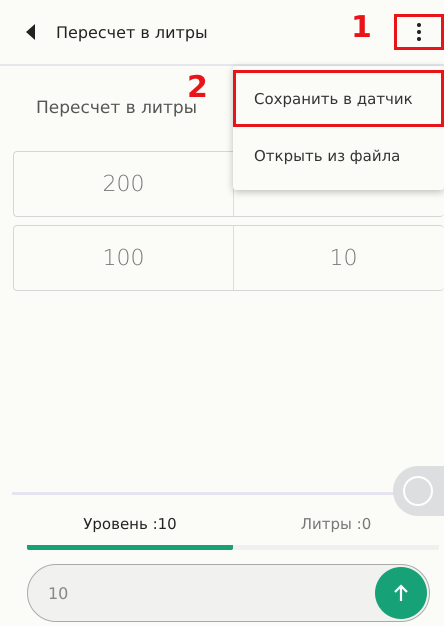 The image size is (444, 626). Describe the element at coordinates (338, 155) in the screenshot. I see `menu-item: Открыть из файла` at that location.